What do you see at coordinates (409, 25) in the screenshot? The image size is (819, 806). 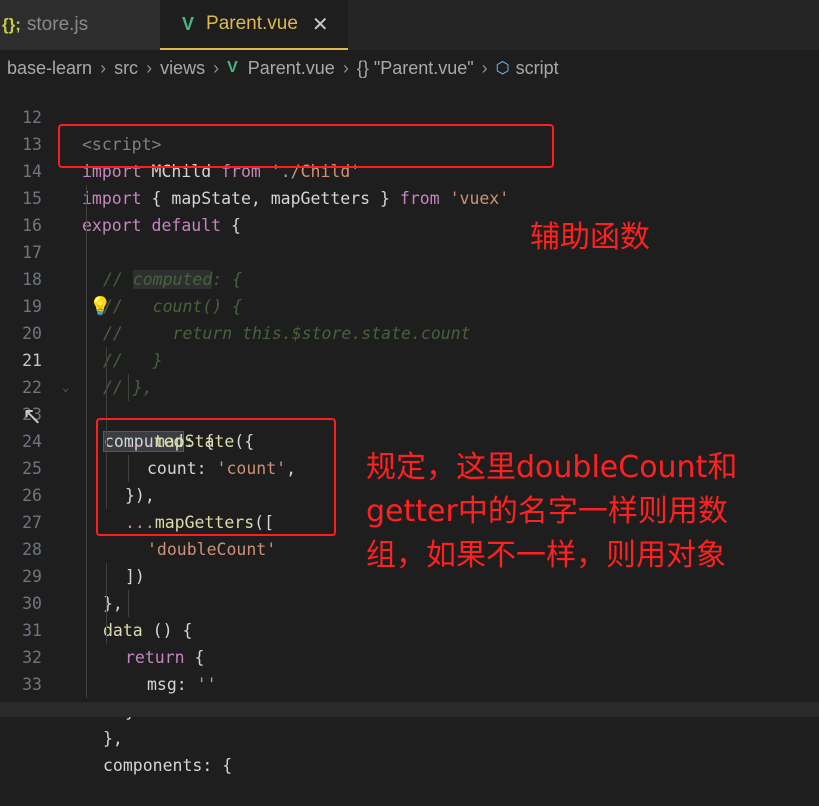 I see `tab-bar: {}; store.js V Parent.vue ✕` at bounding box center [409, 25].